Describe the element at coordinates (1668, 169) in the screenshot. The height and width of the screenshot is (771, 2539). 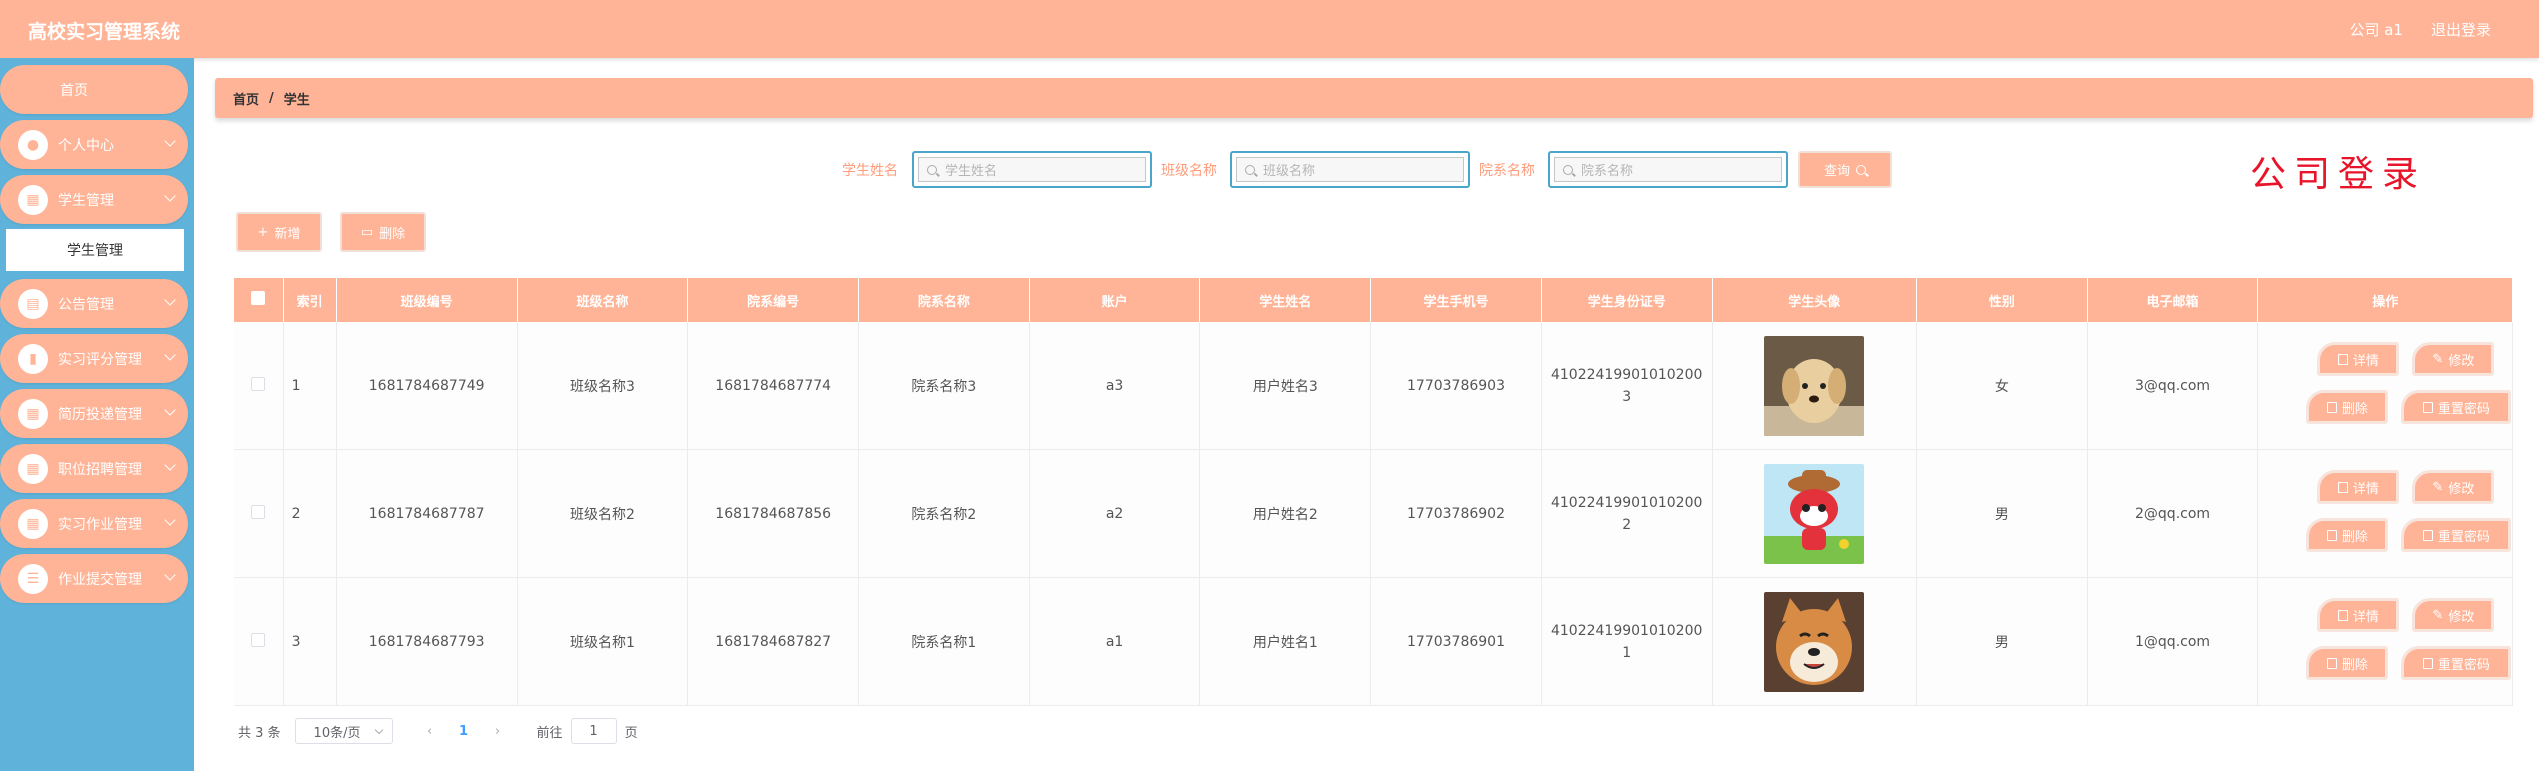
I see `dept-name-input: 院系名称` at that location.